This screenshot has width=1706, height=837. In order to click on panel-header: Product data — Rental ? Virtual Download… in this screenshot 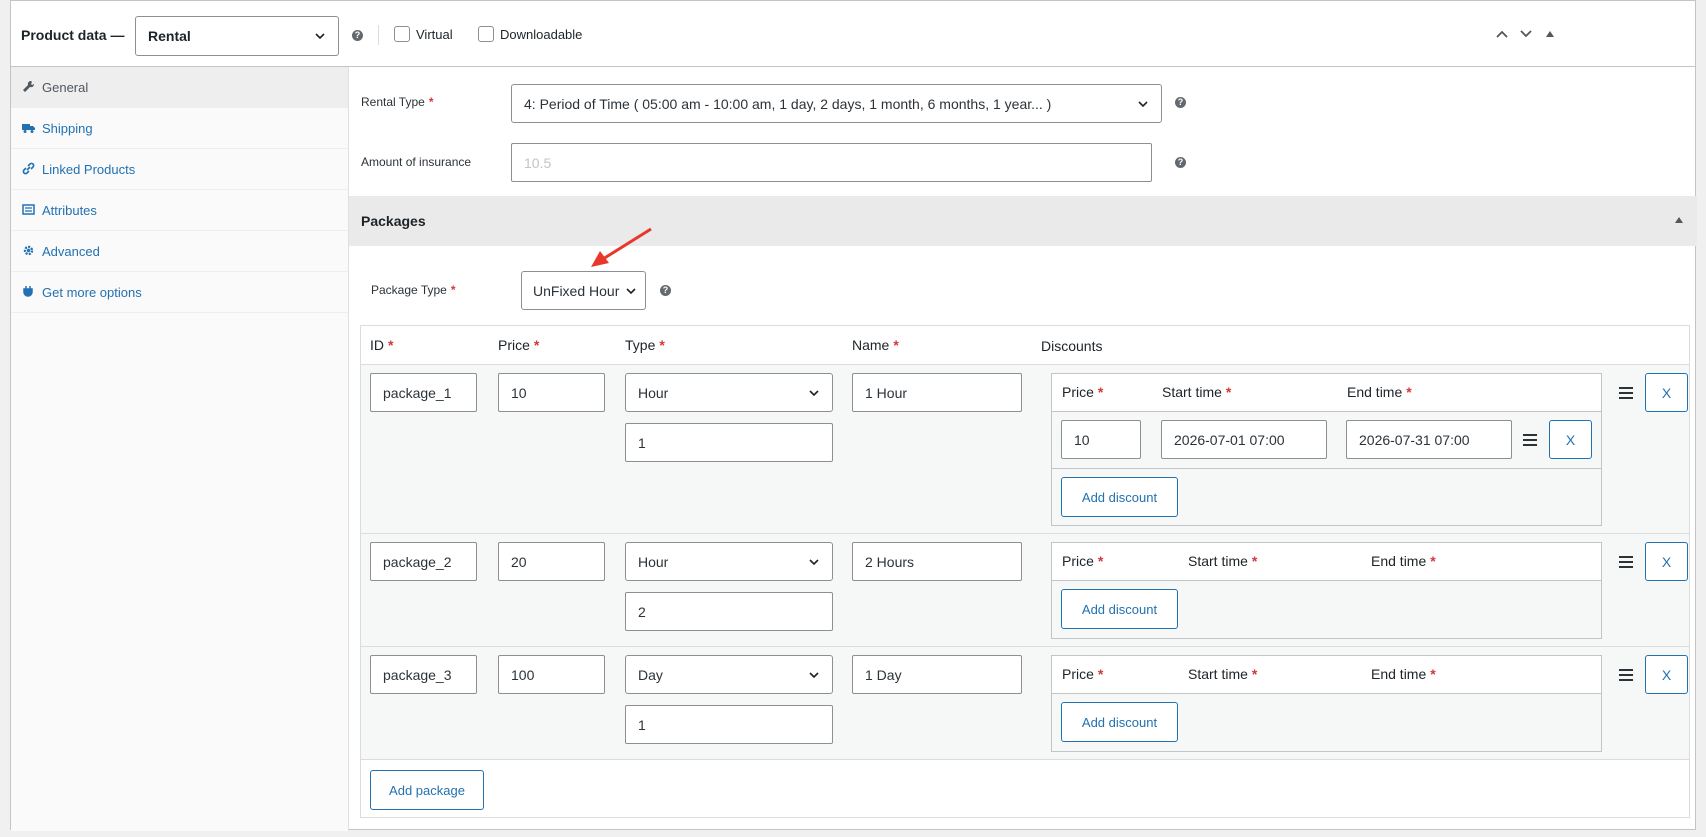, I will do `click(853, 34)`.